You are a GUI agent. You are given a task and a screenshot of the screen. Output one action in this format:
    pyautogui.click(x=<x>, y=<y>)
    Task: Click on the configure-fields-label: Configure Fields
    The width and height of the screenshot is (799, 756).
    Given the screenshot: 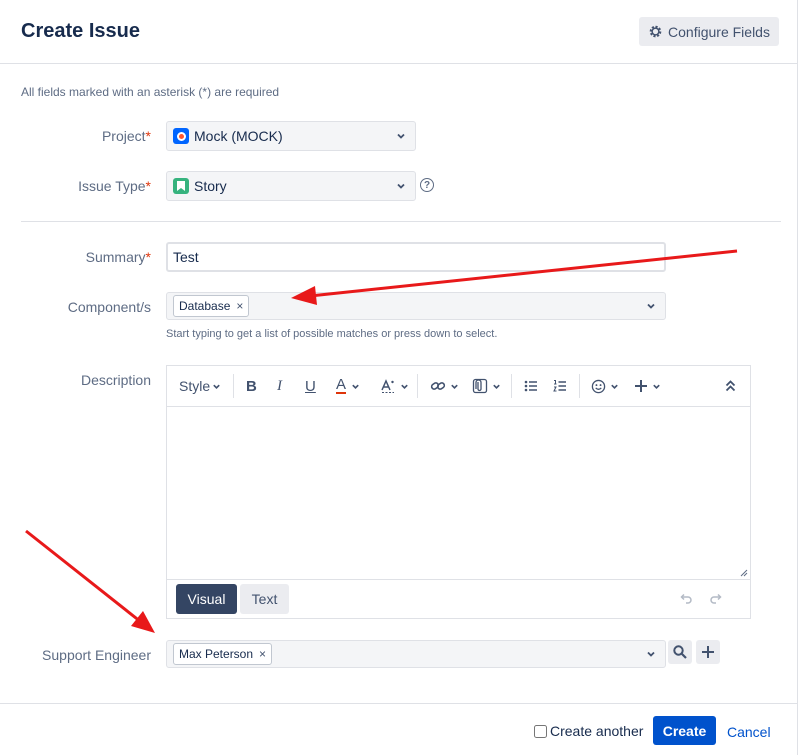 What is the action you would take?
    pyautogui.click(x=719, y=31)
    